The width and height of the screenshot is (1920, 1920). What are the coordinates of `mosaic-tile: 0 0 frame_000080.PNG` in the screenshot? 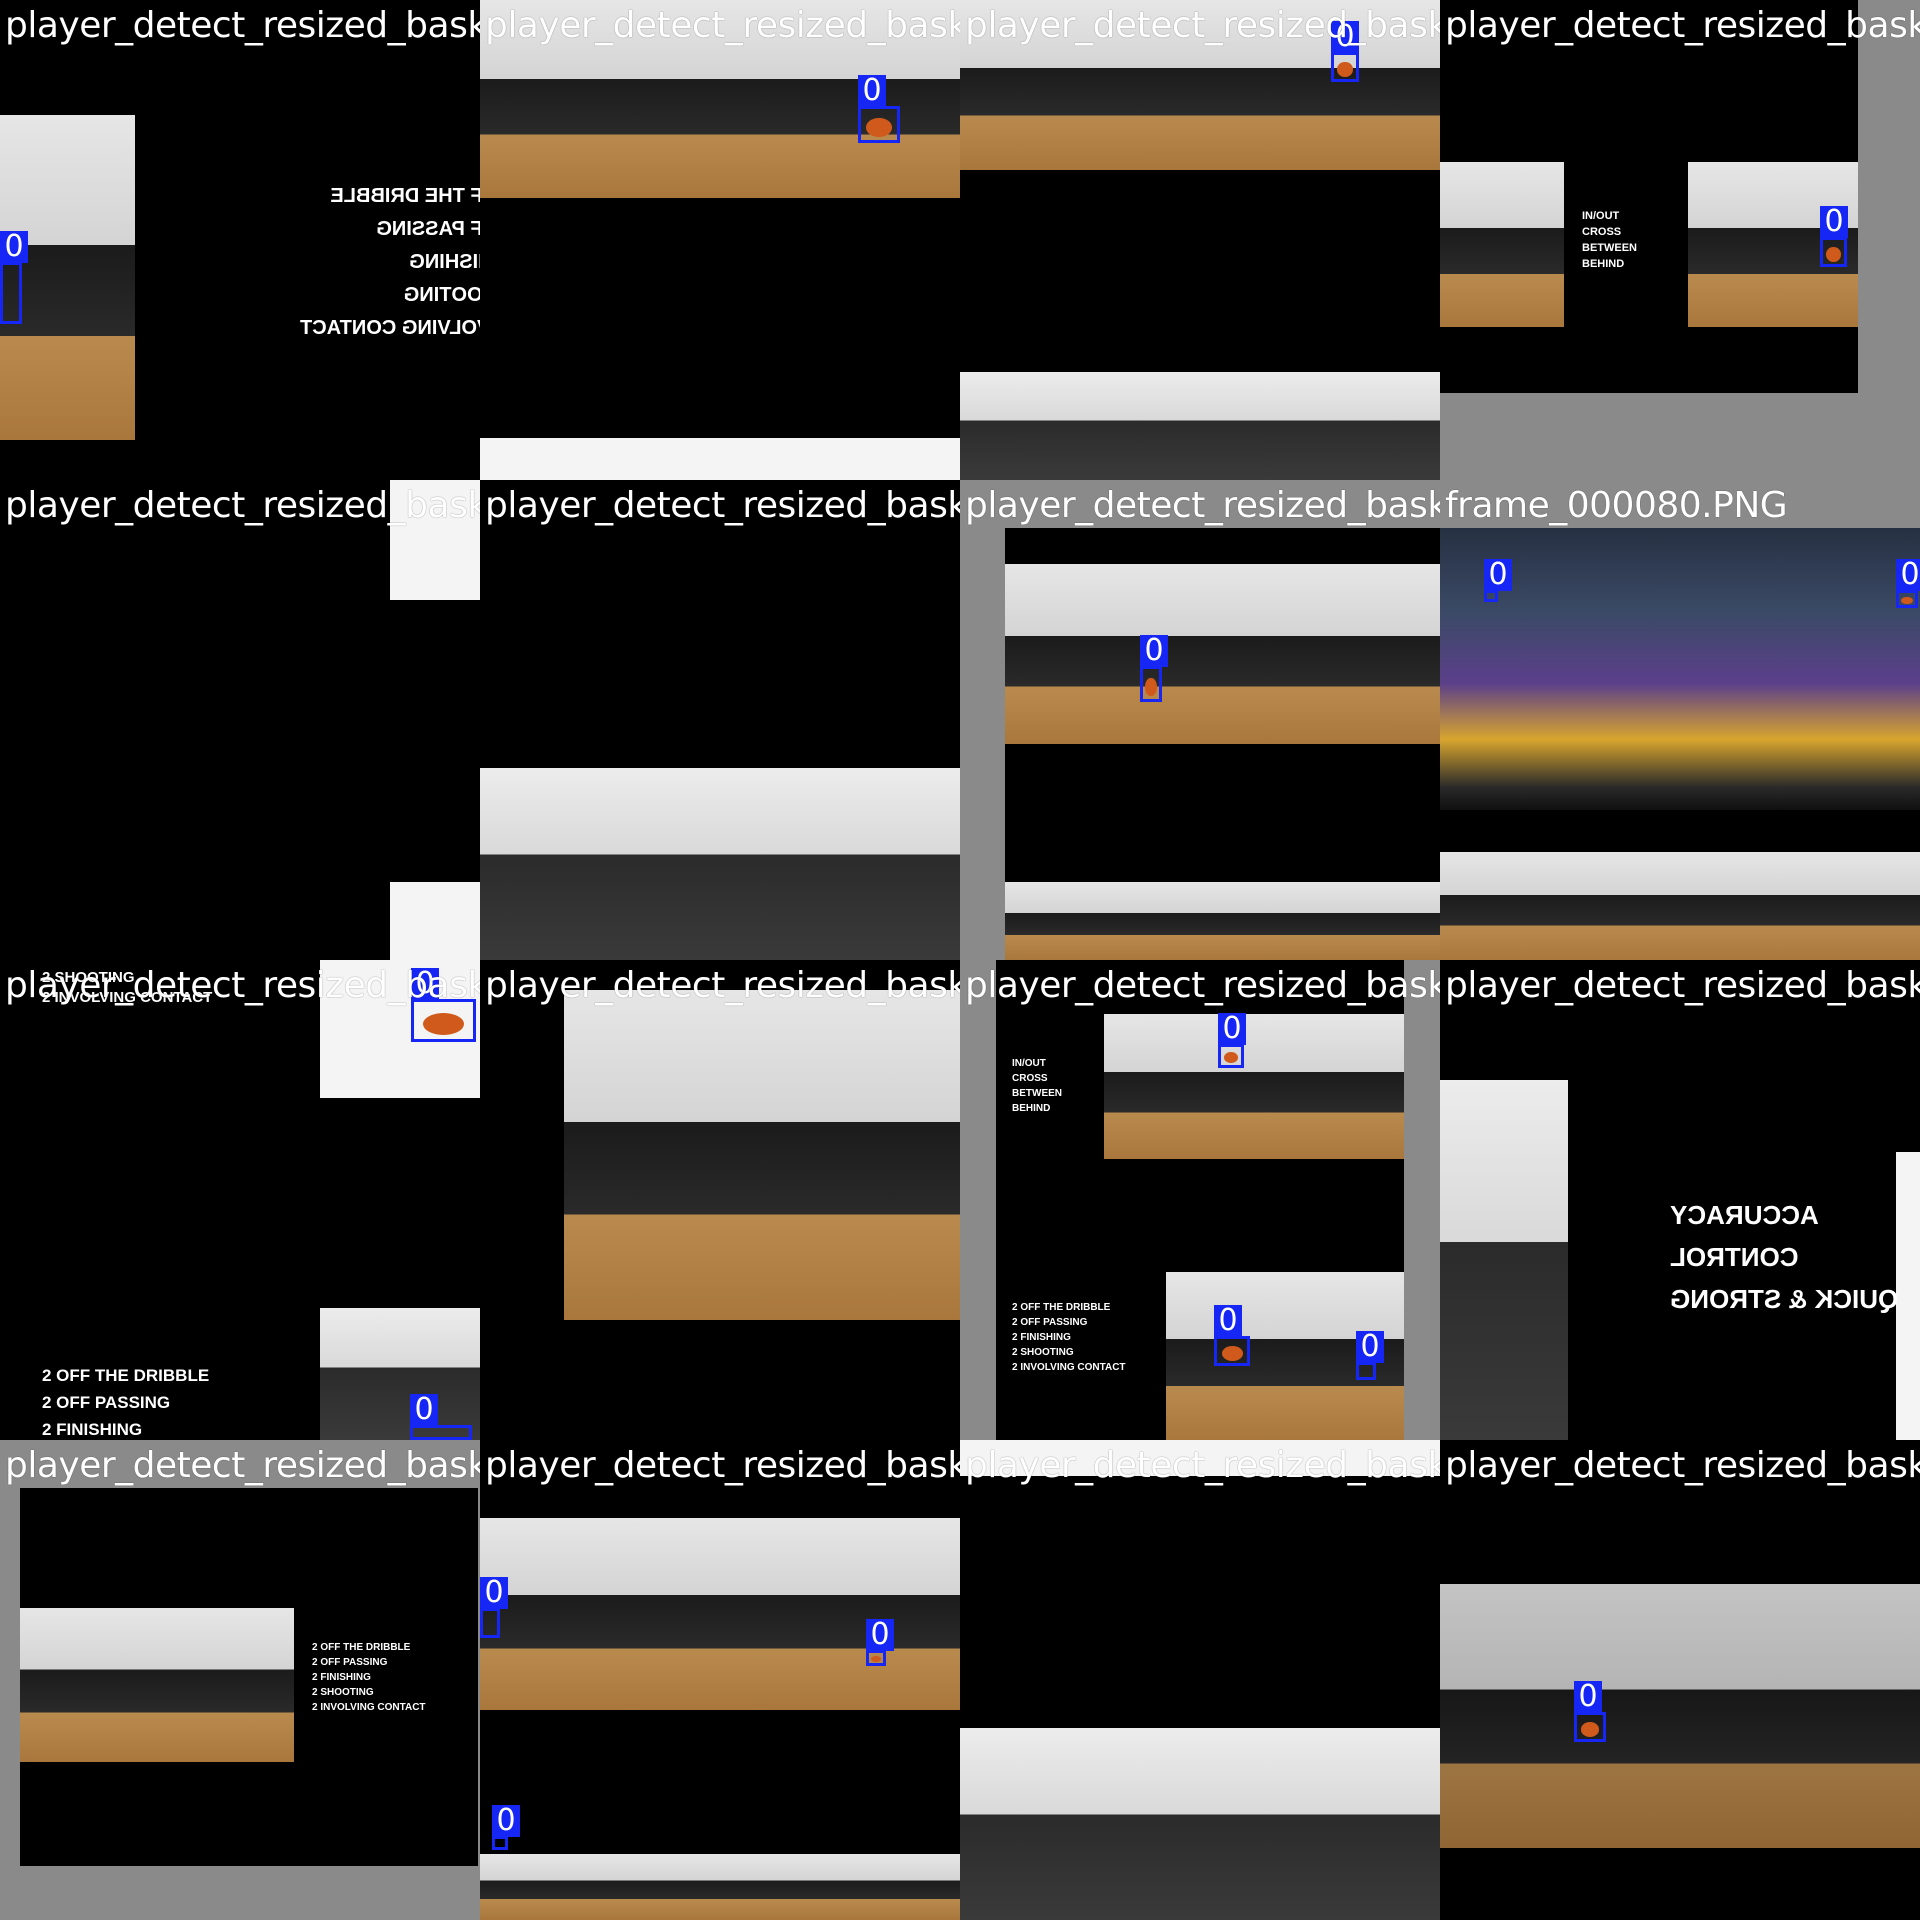 It's located at (1680, 720).